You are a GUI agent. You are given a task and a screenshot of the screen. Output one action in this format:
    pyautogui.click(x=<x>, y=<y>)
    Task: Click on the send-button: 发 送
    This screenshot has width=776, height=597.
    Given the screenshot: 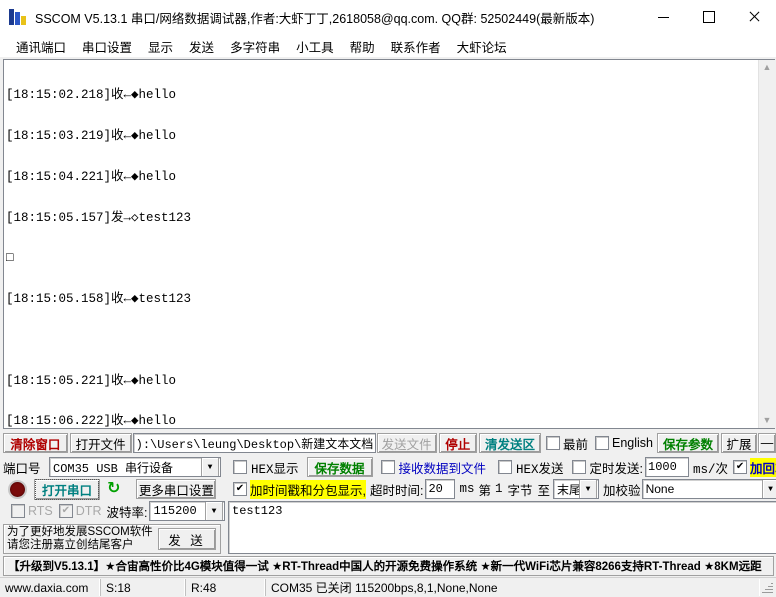 What is the action you would take?
    pyautogui.click(x=187, y=539)
    